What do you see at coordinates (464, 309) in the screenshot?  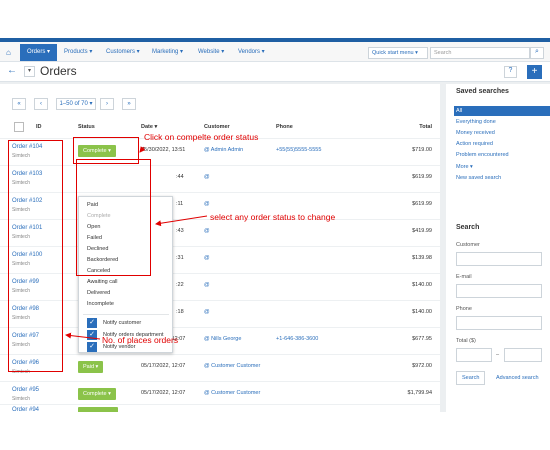 I see `phone-label: Phone` at bounding box center [464, 309].